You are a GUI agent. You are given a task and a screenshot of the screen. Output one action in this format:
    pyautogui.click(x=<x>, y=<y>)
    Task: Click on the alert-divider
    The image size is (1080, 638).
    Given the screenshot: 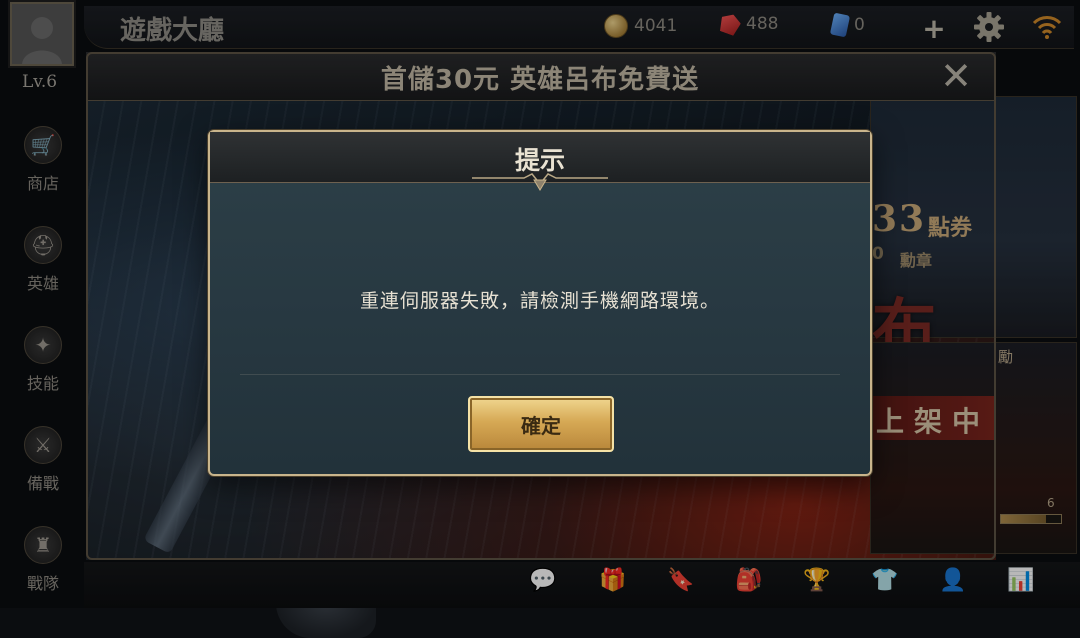 What is the action you would take?
    pyautogui.click(x=540, y=374)
    